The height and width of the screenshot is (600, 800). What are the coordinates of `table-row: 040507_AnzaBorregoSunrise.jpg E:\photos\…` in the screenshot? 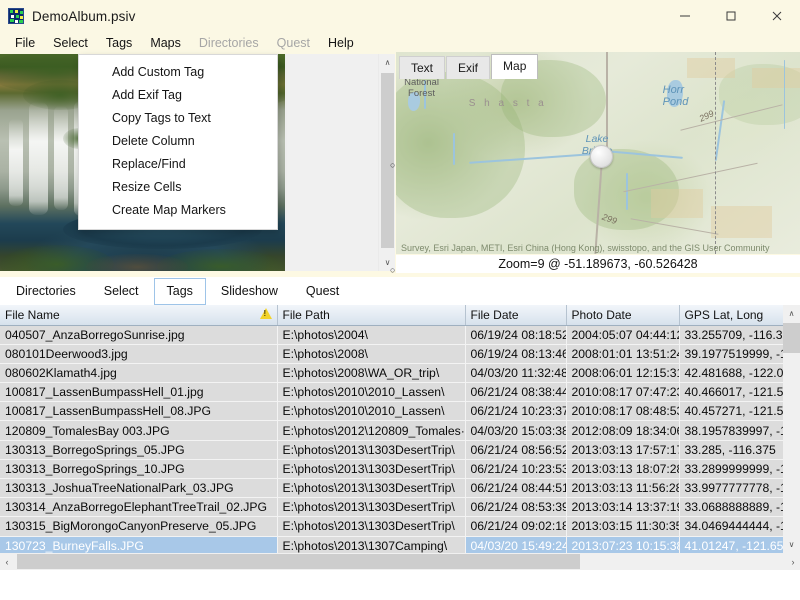 It's located at (400, 335).